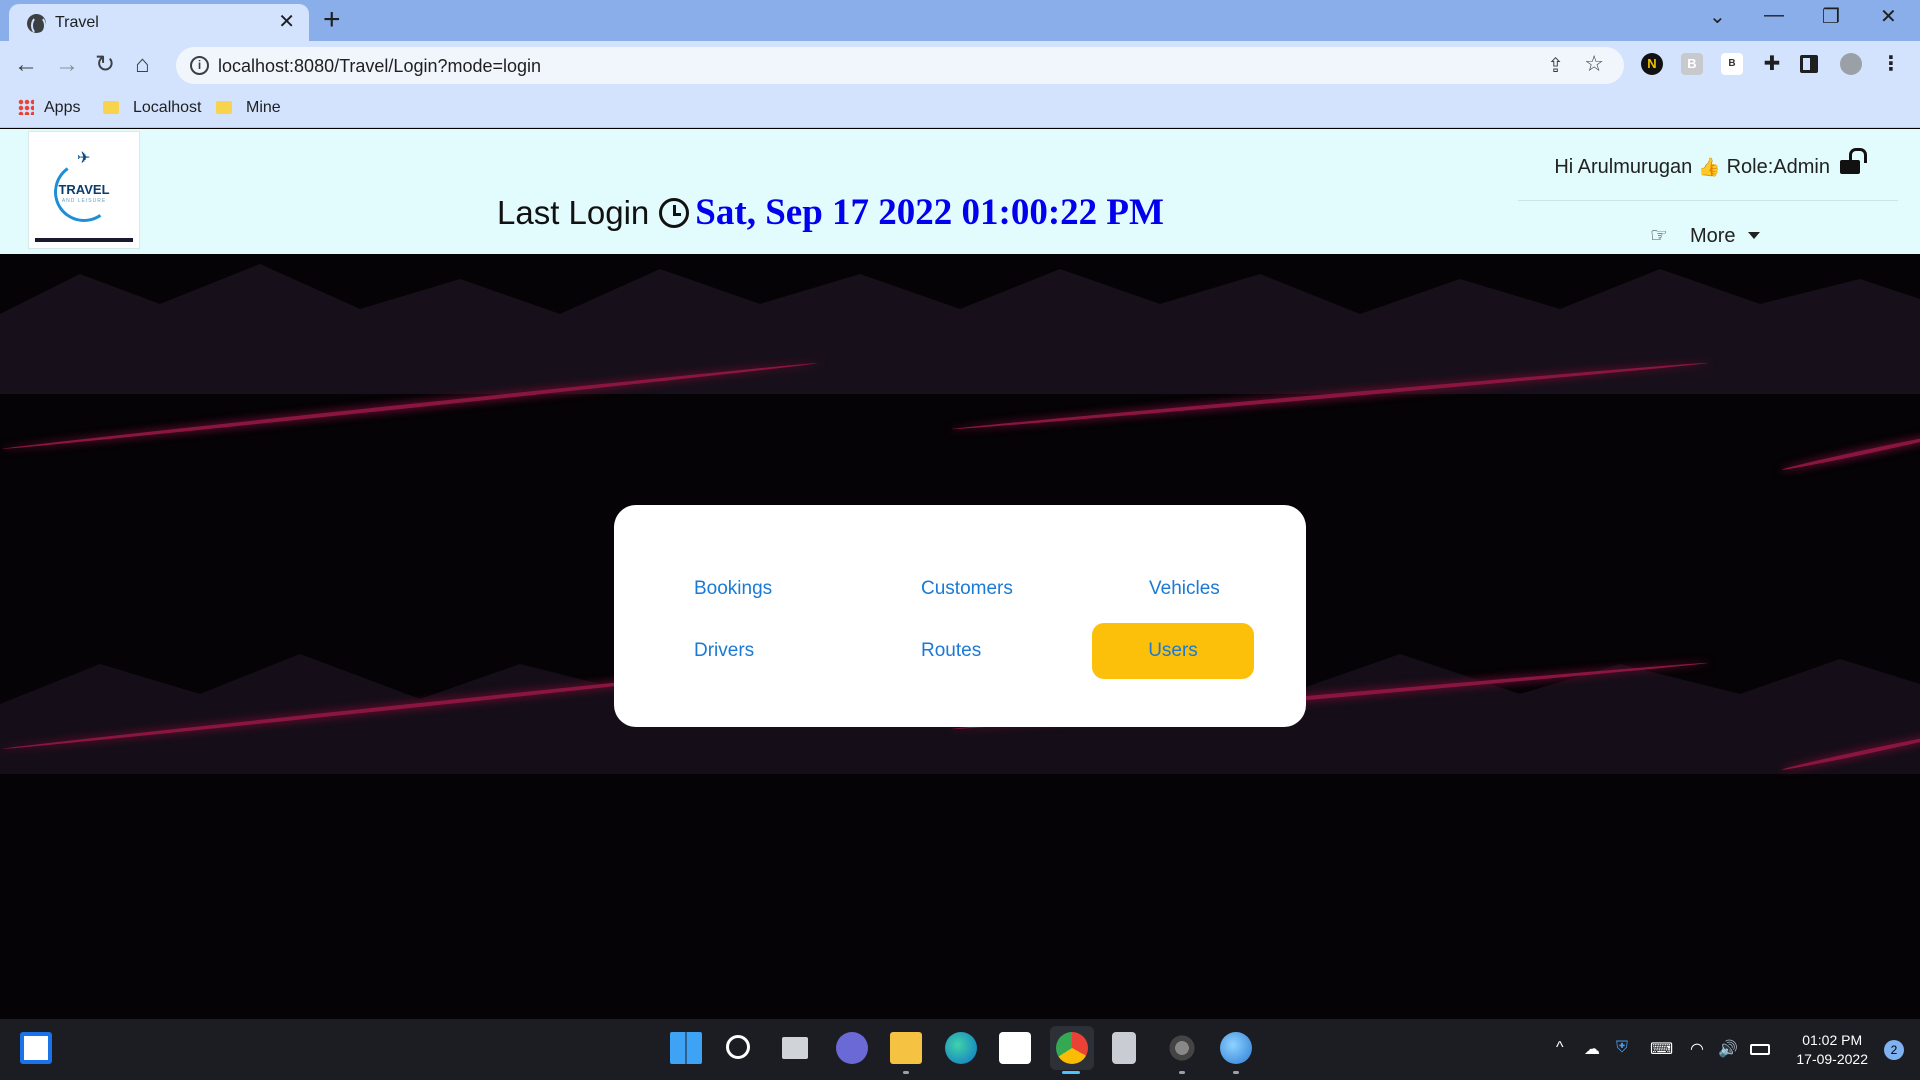 The width and height of the screenshot is (1920, 1080). What do you see at coordinates (67, 65) in the screenshot?
I see `forward-button: →` at bounding box center [67, 65].